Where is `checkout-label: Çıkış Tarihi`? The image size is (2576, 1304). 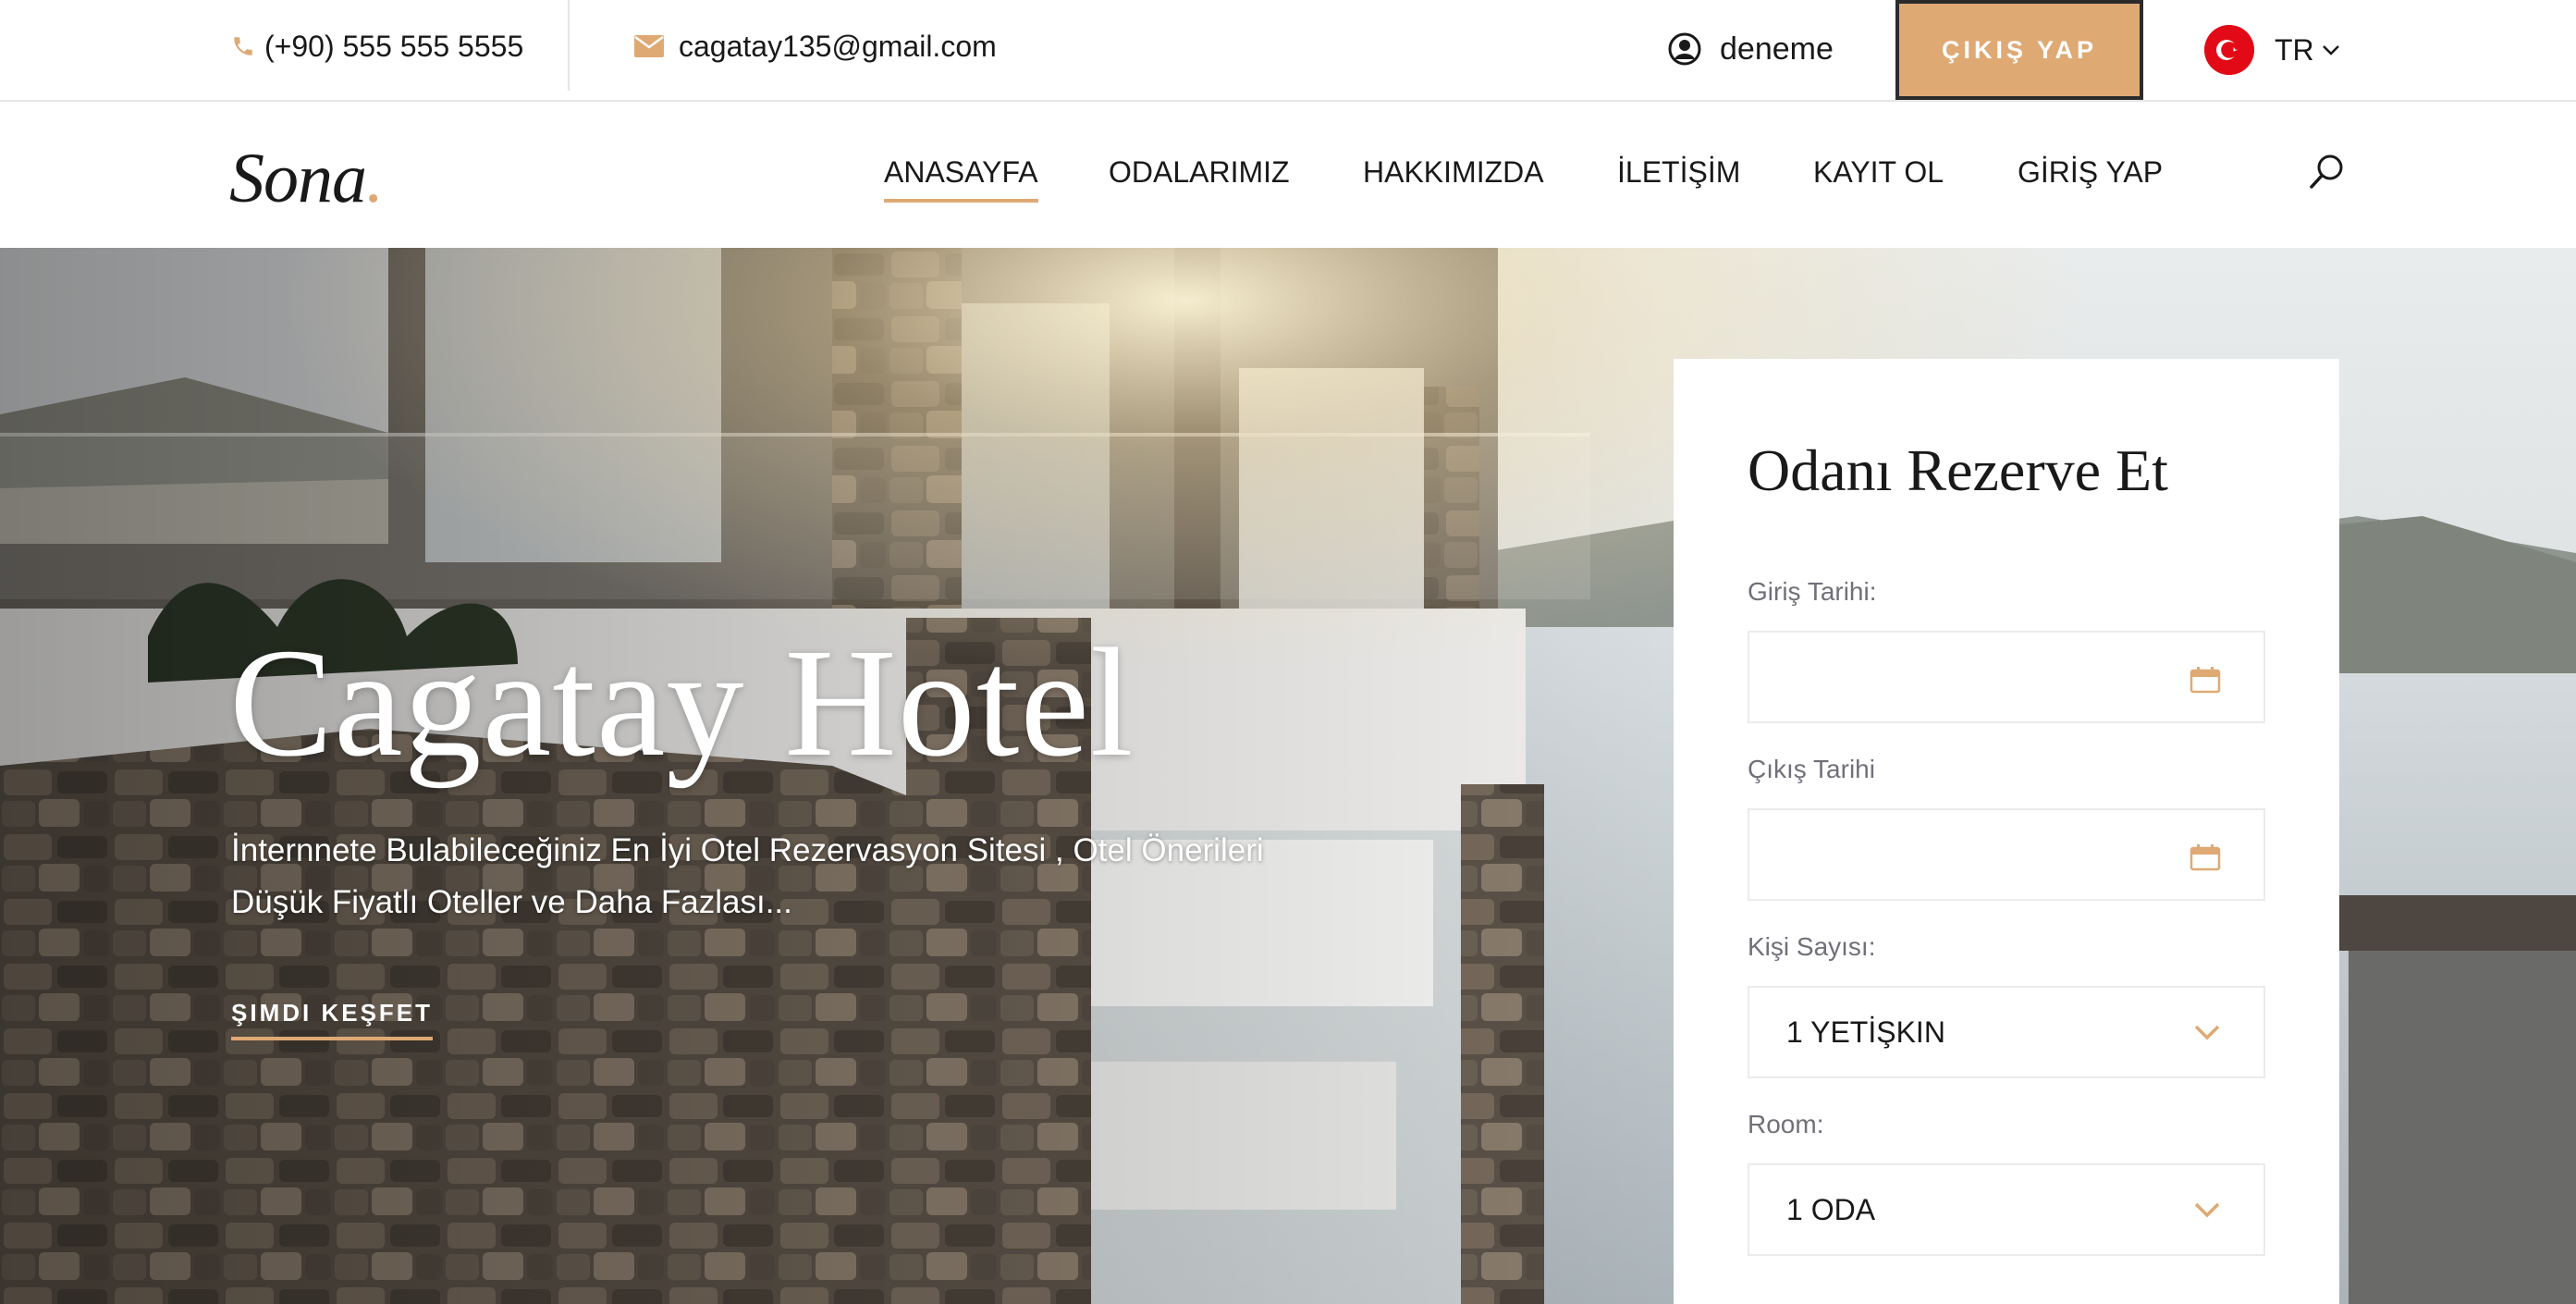 checkout-label: Çıkış Tarihi is located at coordinates (1812, 769).